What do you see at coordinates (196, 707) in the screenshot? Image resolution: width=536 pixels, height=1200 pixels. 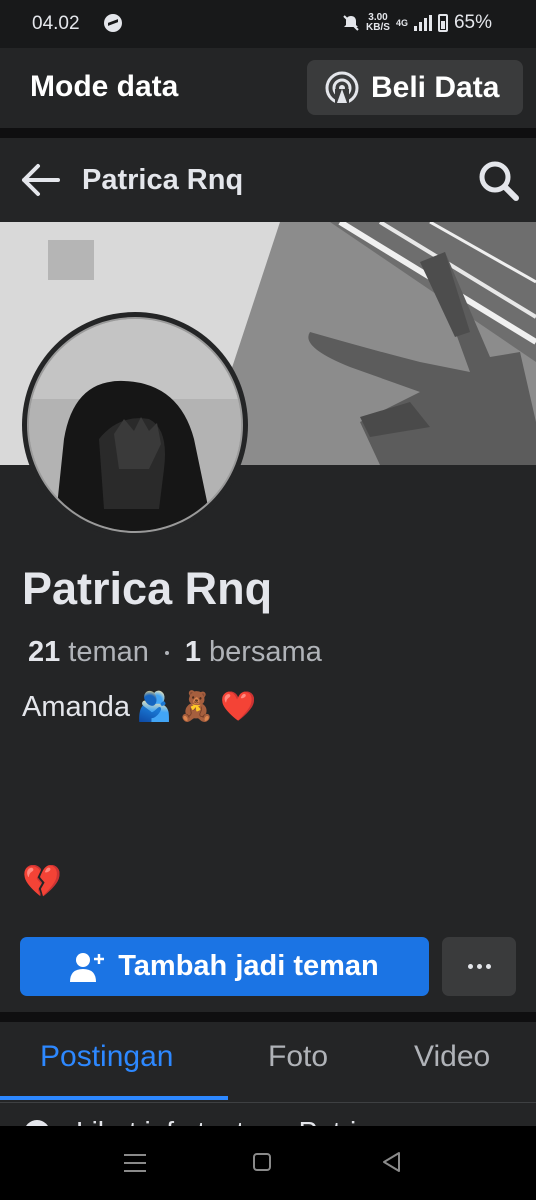 I see `teddy-bear-emoji: 🧸` at bounding box center [196, 707].